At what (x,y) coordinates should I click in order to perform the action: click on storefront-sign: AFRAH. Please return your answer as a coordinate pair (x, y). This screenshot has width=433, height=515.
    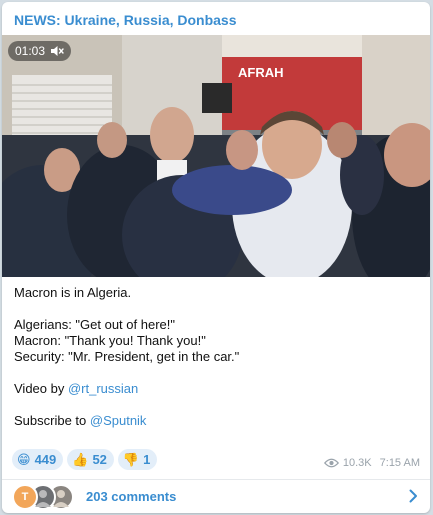
    Looking at the image, I should click on (261, 72).